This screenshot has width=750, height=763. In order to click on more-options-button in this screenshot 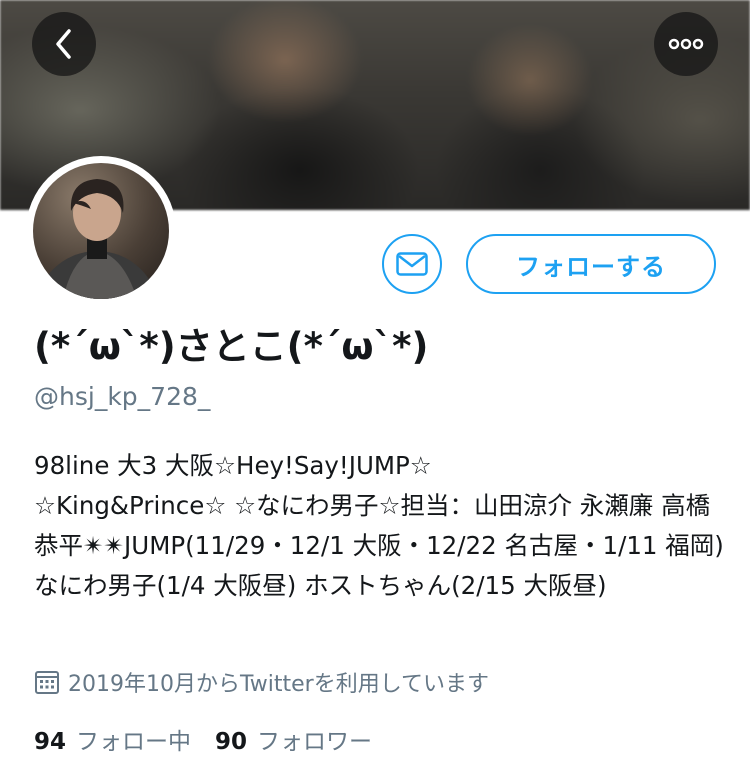, I will do `click(686, 44)`.